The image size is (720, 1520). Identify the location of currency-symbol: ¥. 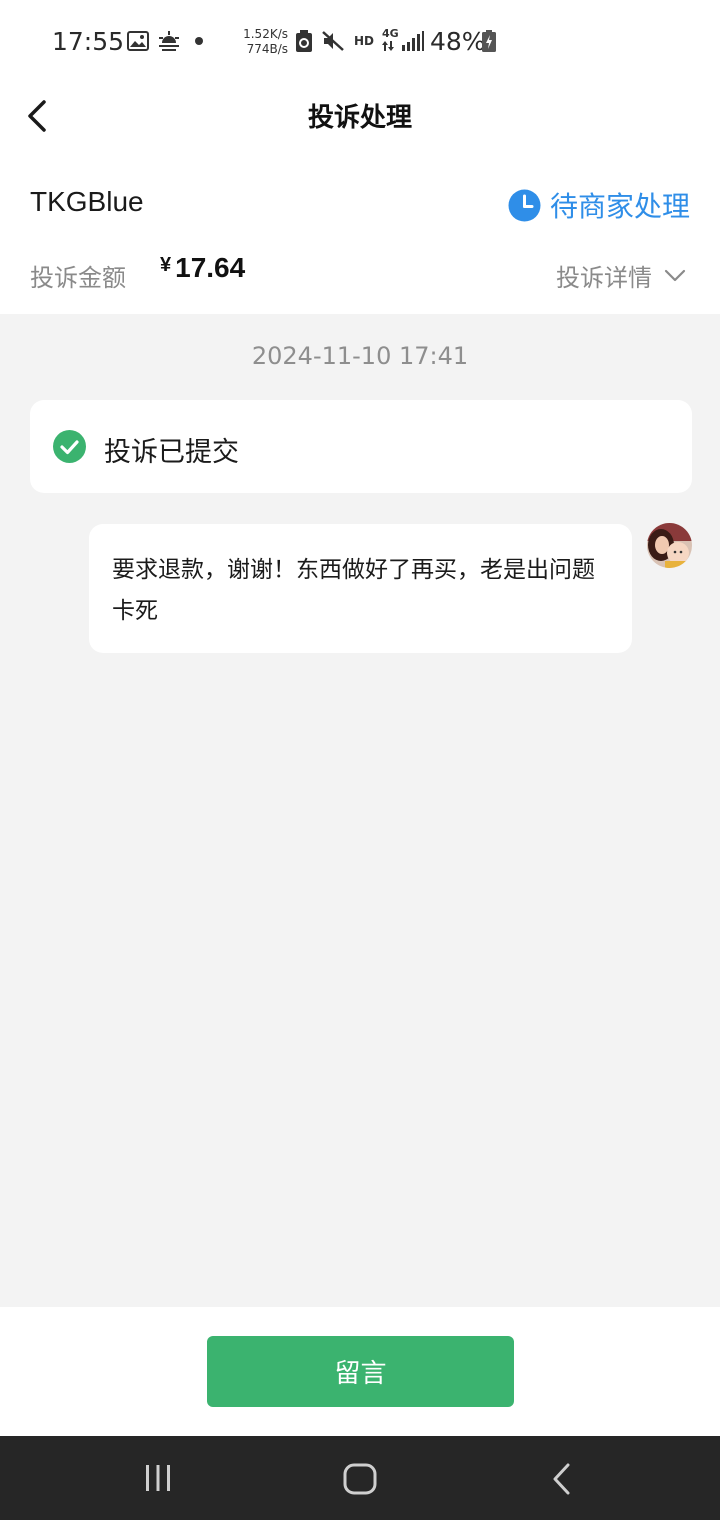
(166, 265).